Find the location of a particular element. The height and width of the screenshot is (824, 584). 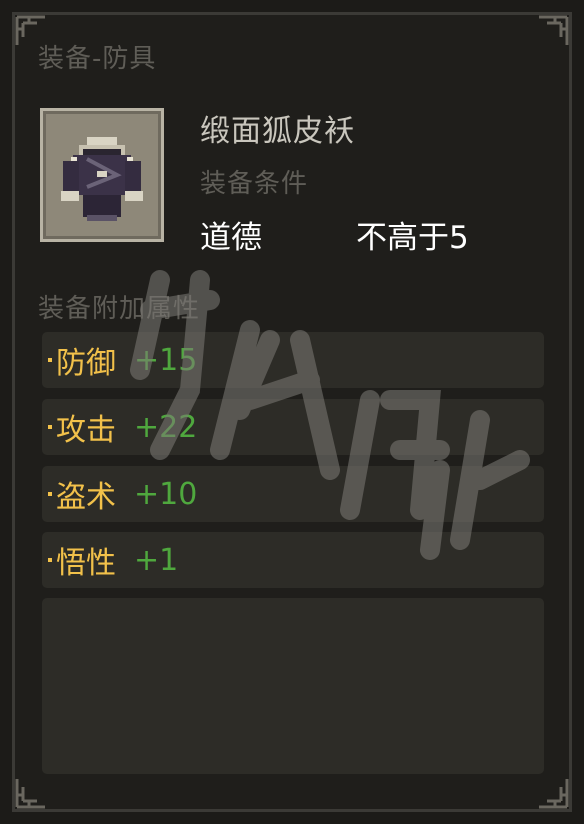

bonus-row: 盗术 +10 is located at coordinates (293, 494).